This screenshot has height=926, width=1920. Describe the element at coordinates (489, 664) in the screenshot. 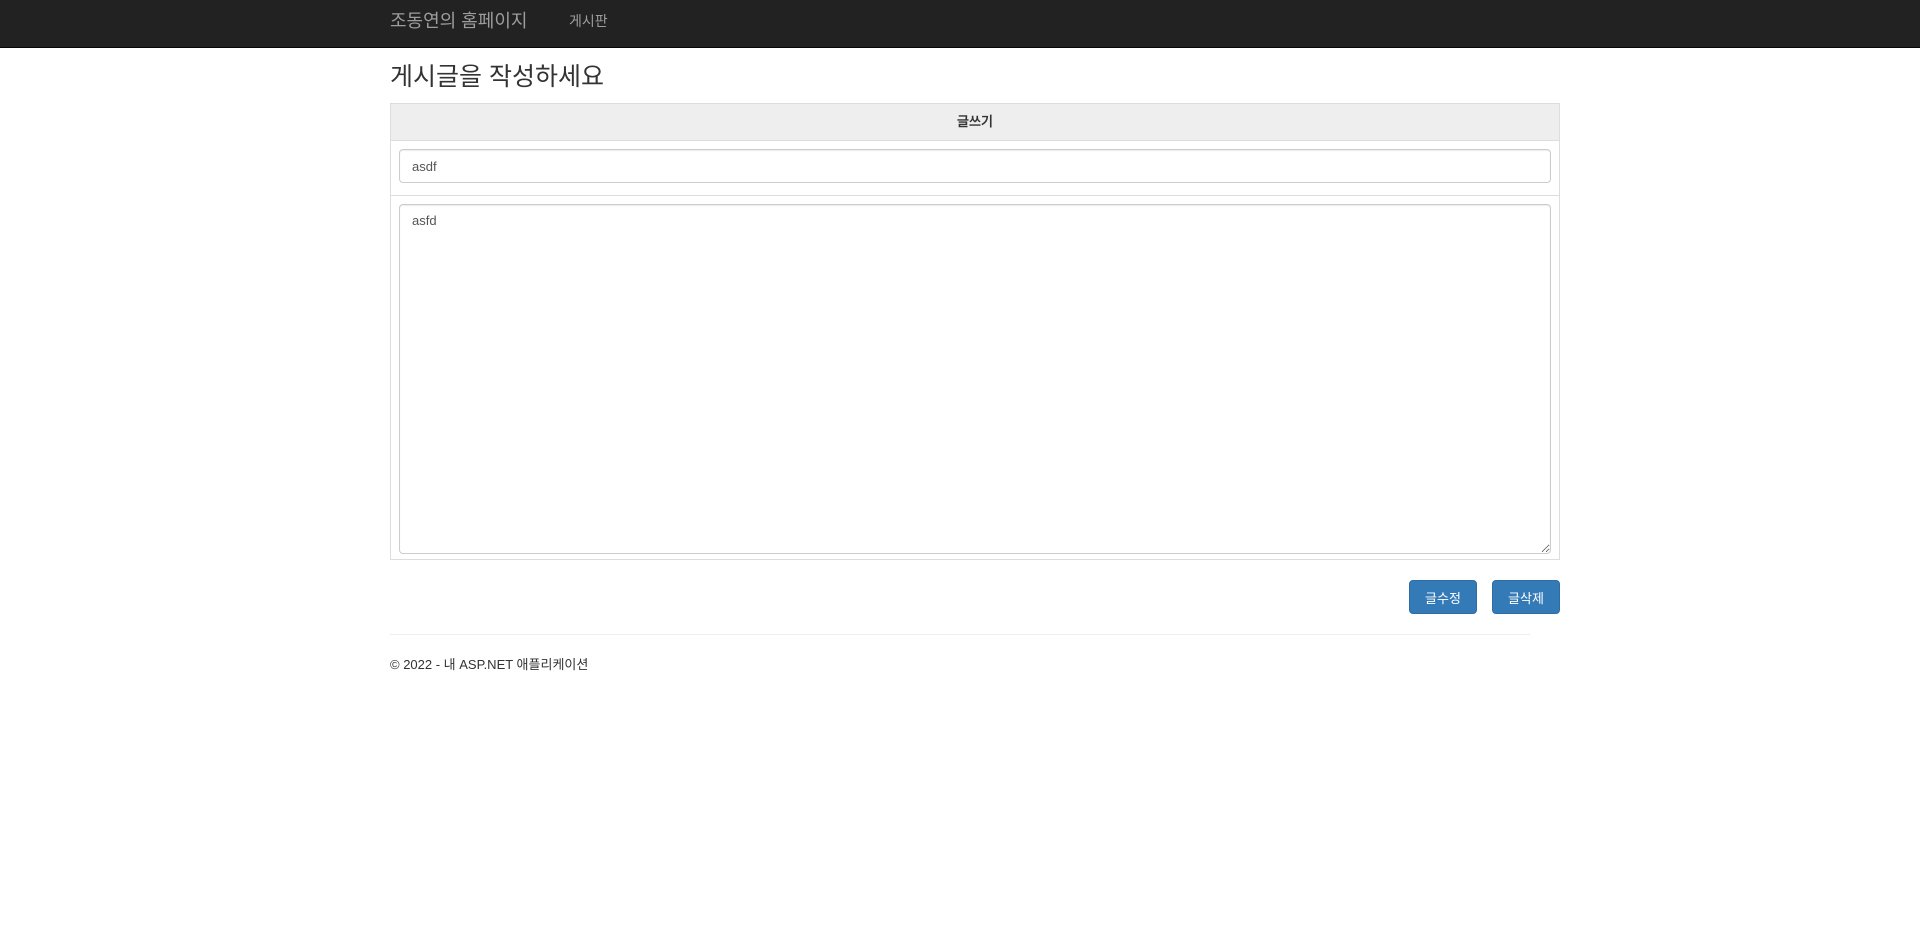

I see `footer-copyright: © 2022 - 내 ASP.NET 애플리케이션` at that location.